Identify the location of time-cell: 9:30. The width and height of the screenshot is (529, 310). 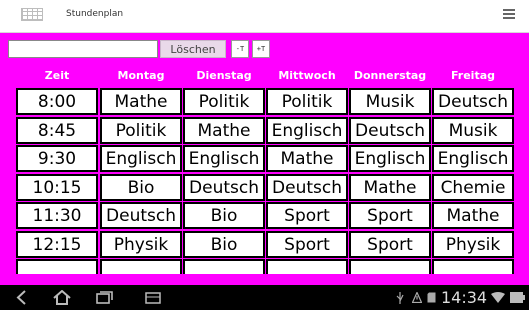
(57, 158).